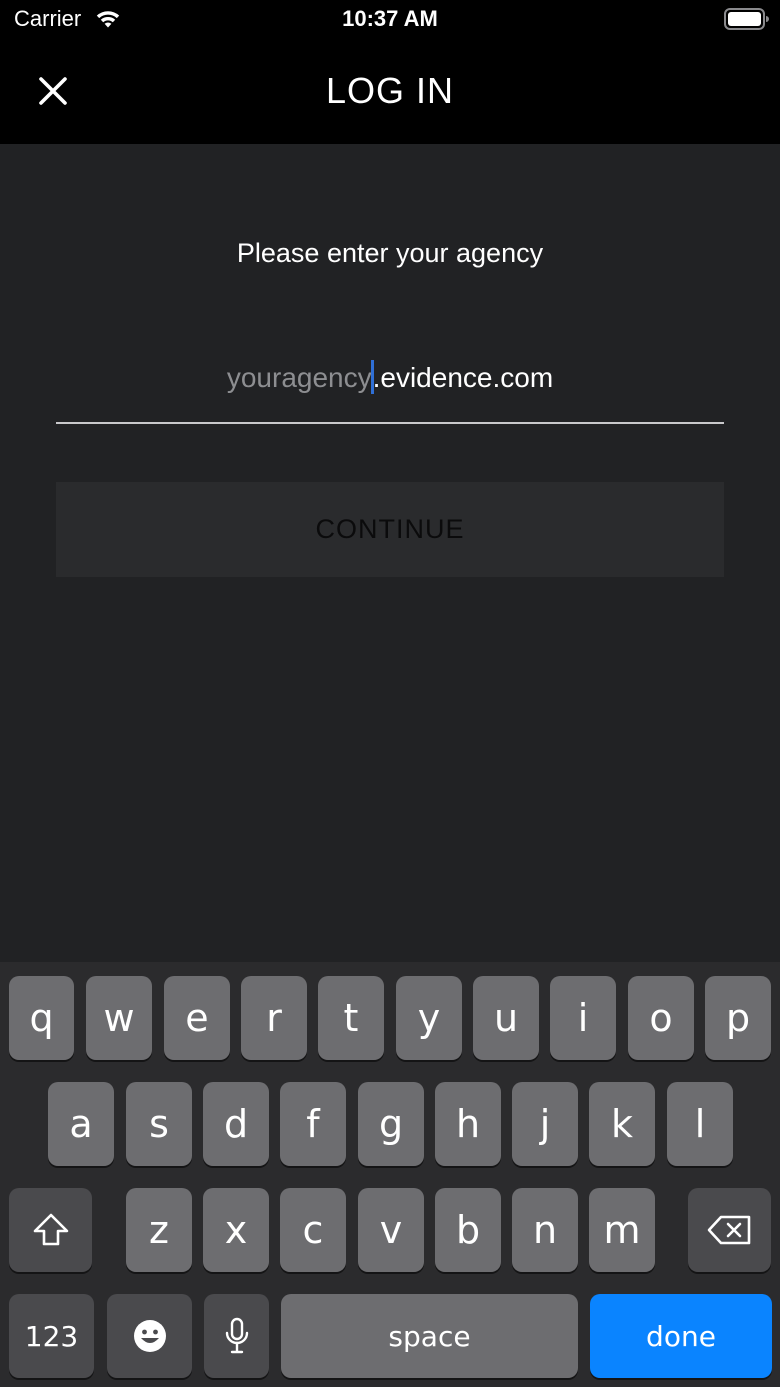 The width and height of the screenshot is (780, 1387). What do you see at coordinates (390, 423) in the screenshot?
I see `input-underline` at bounding box center [390, 423].